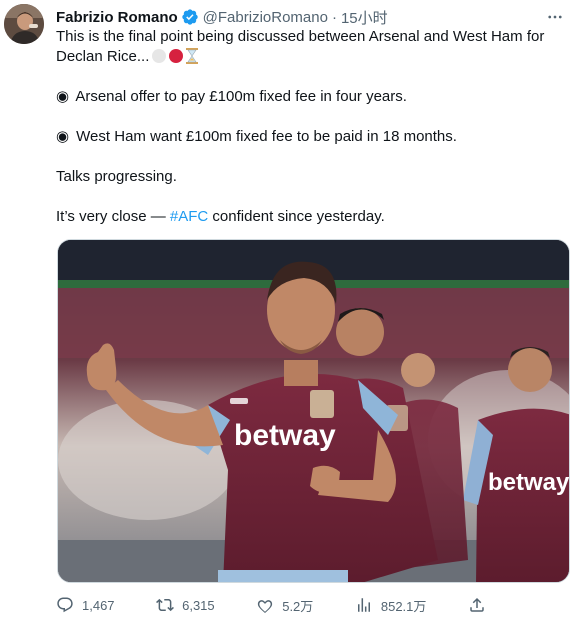  Describe the element at coordinates (296, 216) in the screenshot. I see `paragraph-4-tail: confident since yesterday.` at that location.